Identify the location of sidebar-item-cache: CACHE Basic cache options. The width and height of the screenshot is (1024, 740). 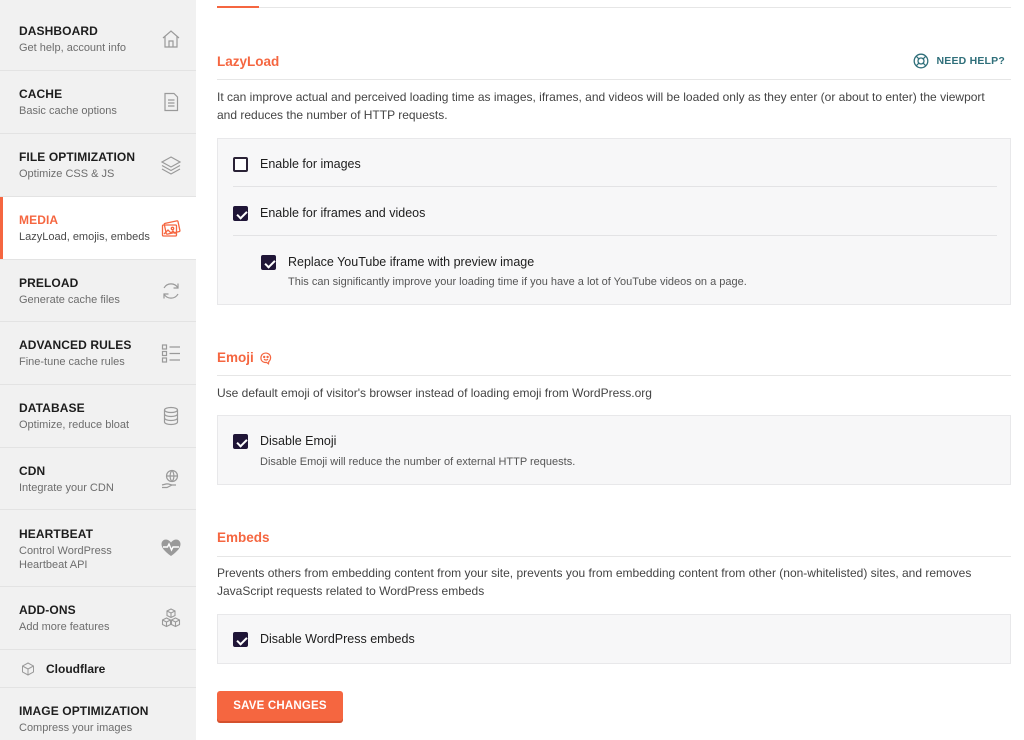
(98, 102).